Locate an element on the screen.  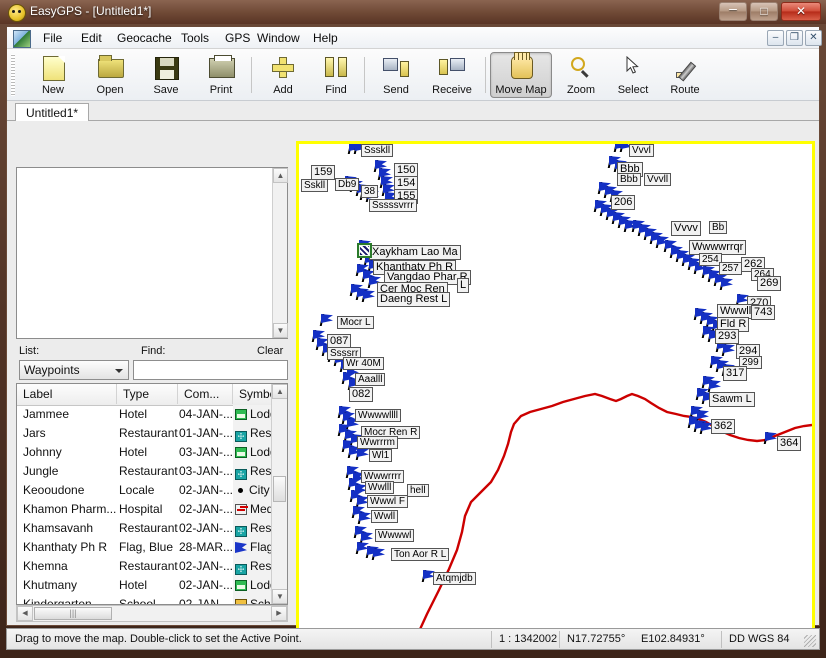
table-row: Jars Restaurant01-JAN-...☩Restau is located at coordinates (145, 433).